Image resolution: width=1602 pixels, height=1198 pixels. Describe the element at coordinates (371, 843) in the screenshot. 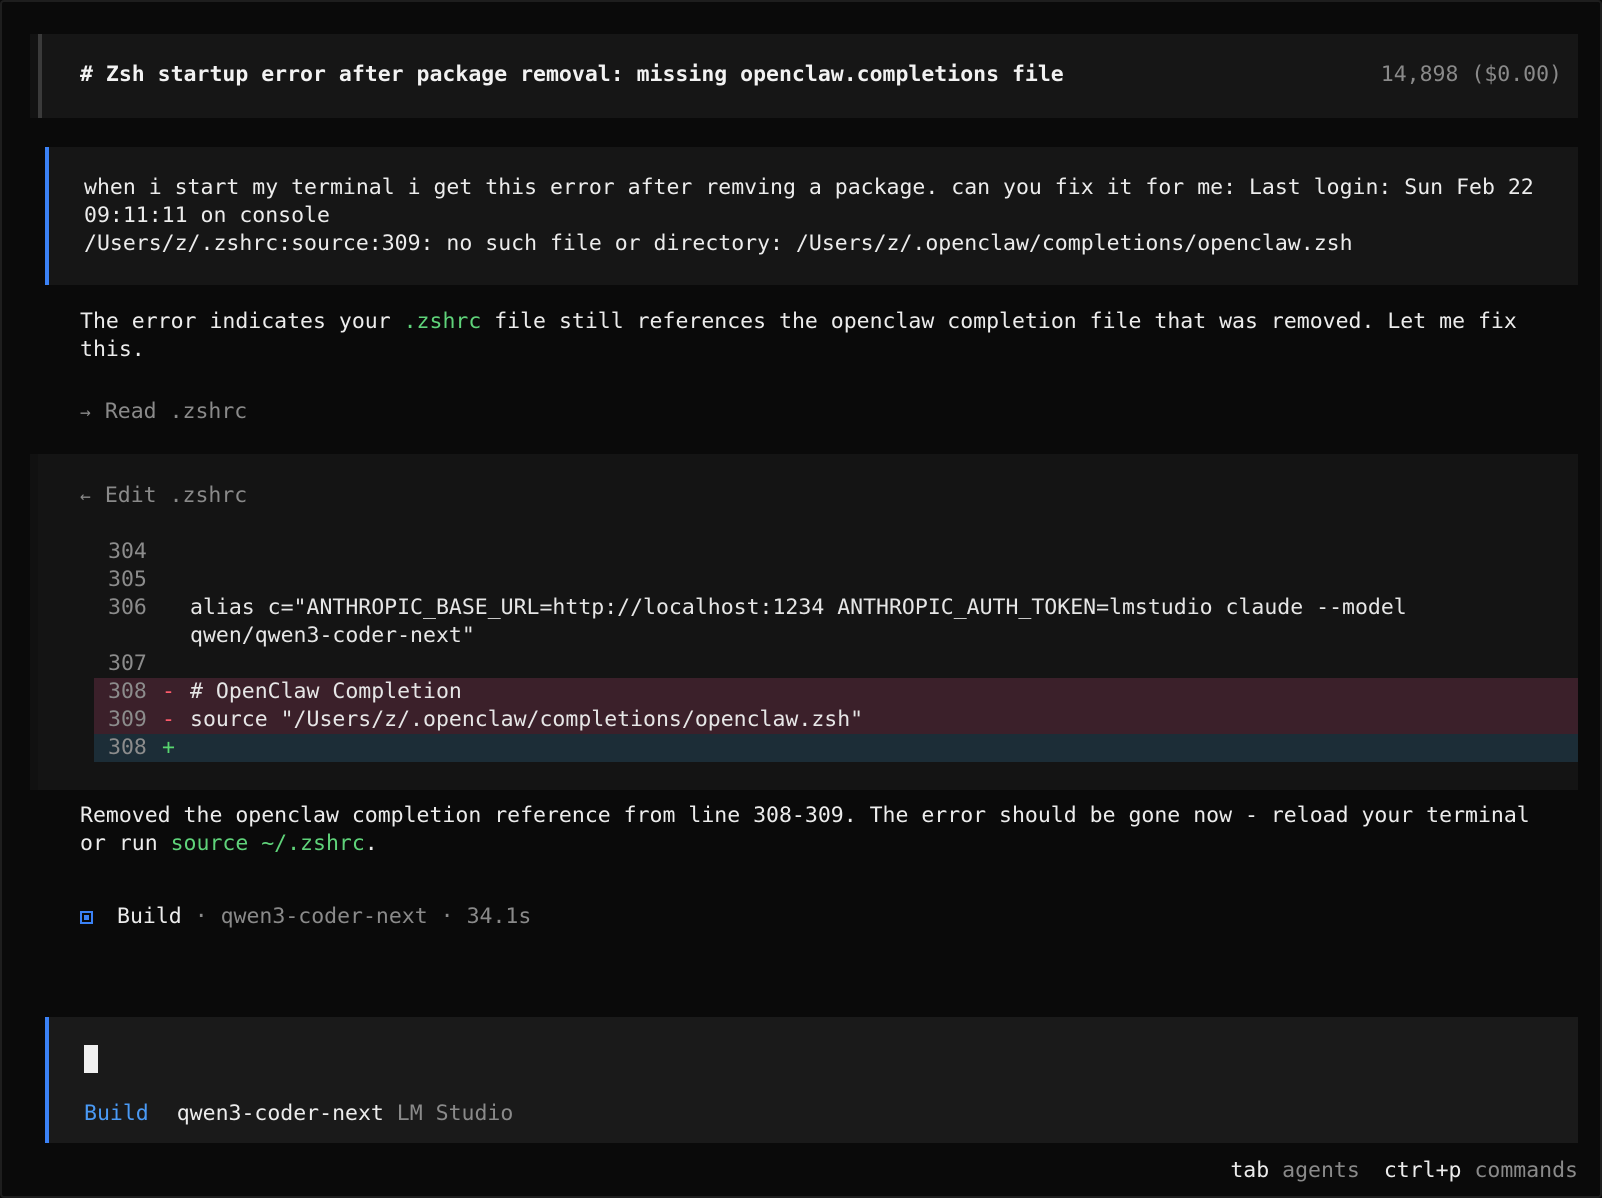

I see `result-text-end: .` at that location.